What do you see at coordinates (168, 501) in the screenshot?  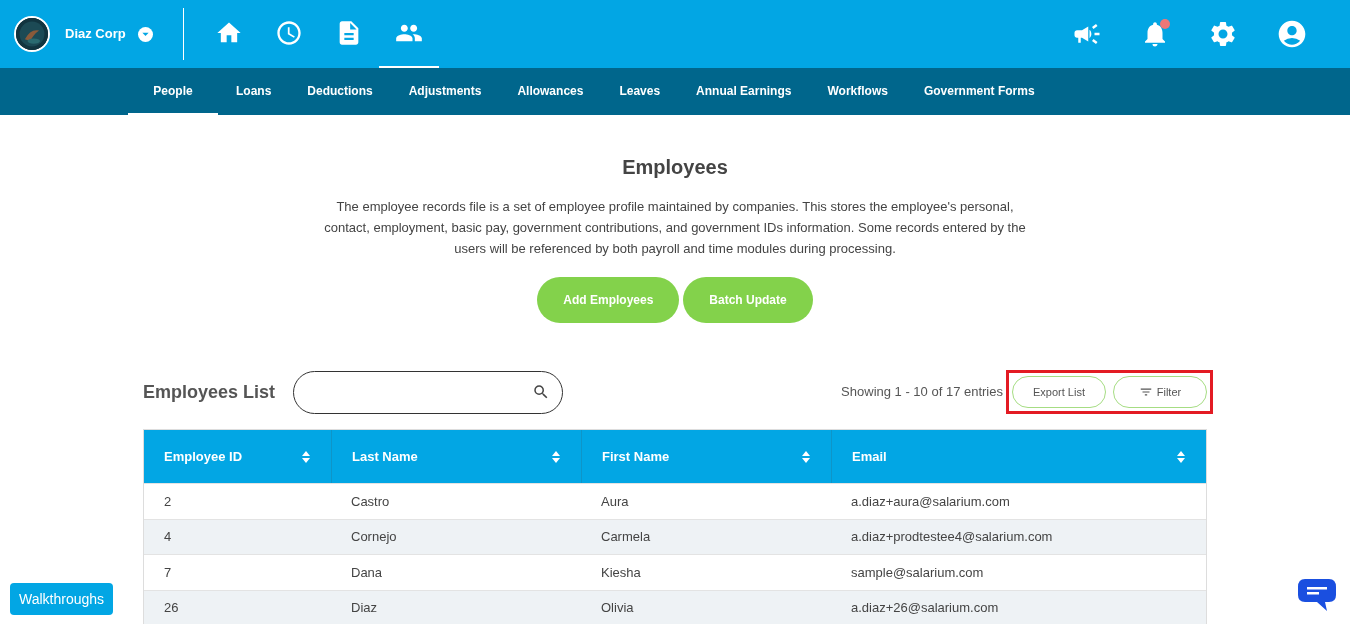 I see `table-cell-text: 2` at bounding box center [168, 501].